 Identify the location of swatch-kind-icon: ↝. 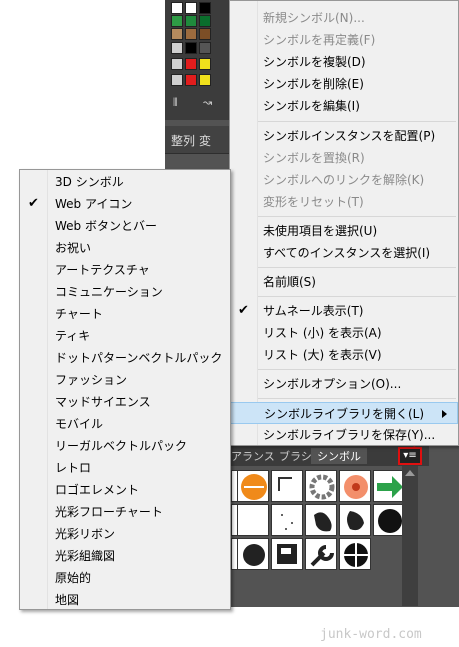
(207, 102).